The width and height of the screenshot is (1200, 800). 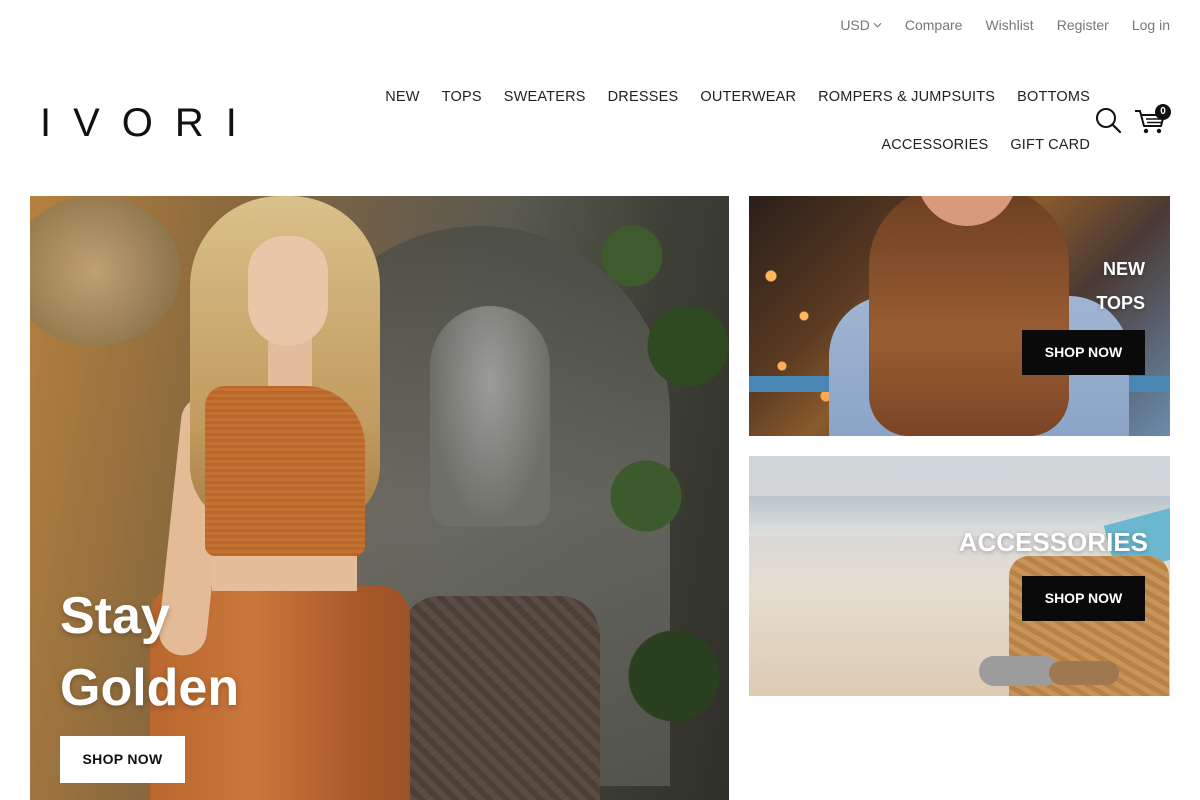 What do you see at coordinates (659, 496) in the screenshot?
I see `hero-image-ivy` at bounding box center [659, 496].